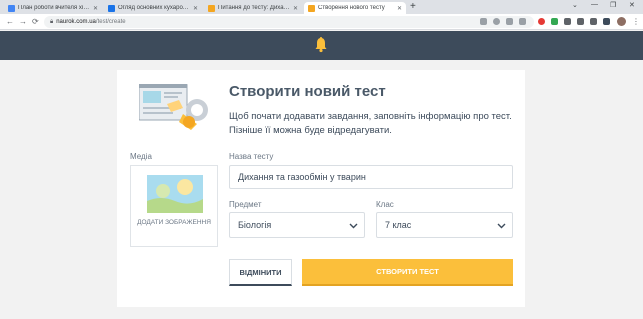  What do you see at coordinates (541, 21) in the screenshot?
I see `extension-record-icon` at bounding box center [541, 21].